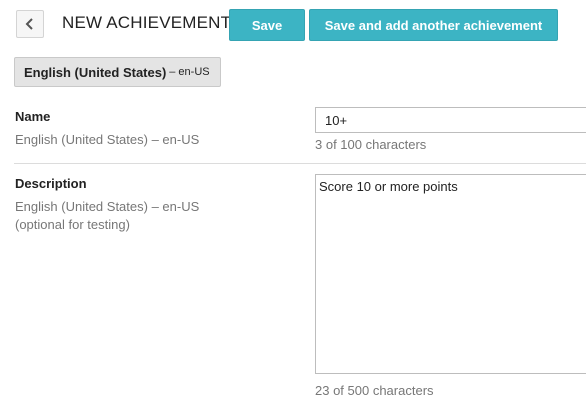 The width and height of the screenshot is (586, 405). What do you see at coordinates (433, 25) in the screenshot?
I see `save-and-add-another-button: Save and add another achievement` at bounding box center [433, 25].